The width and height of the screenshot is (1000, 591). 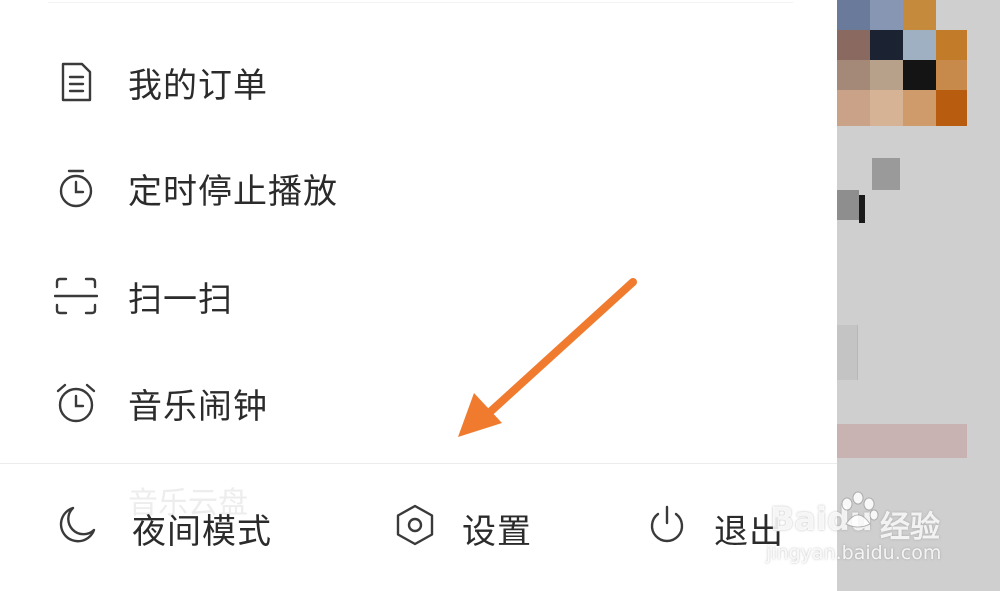 I want to click on power-icon, so click(x=667, y=524).